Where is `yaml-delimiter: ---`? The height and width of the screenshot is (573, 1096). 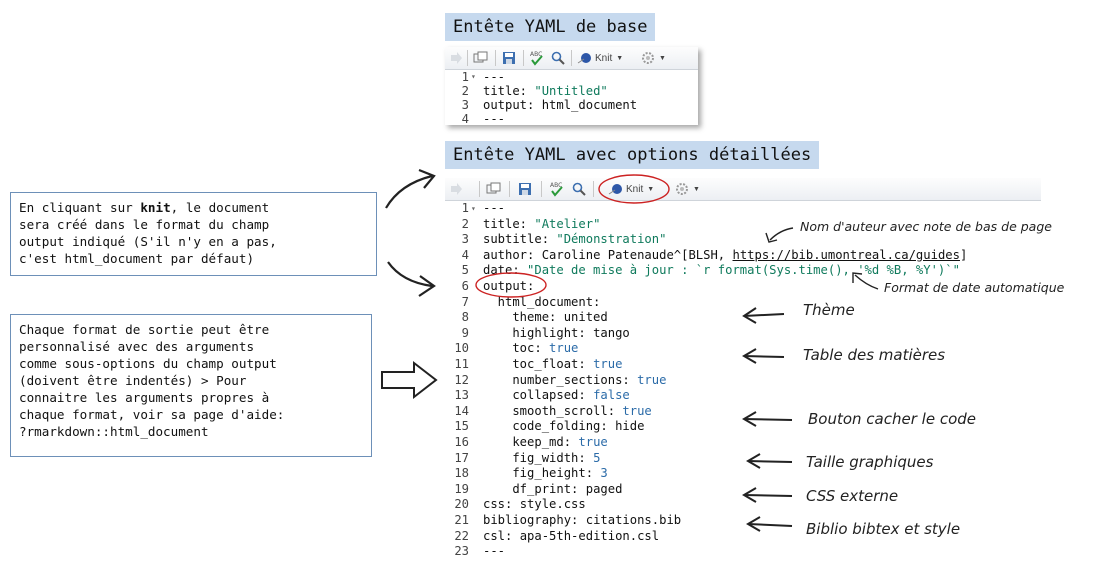 yaml-delimiter: --- is located at coordinates (494, 119).